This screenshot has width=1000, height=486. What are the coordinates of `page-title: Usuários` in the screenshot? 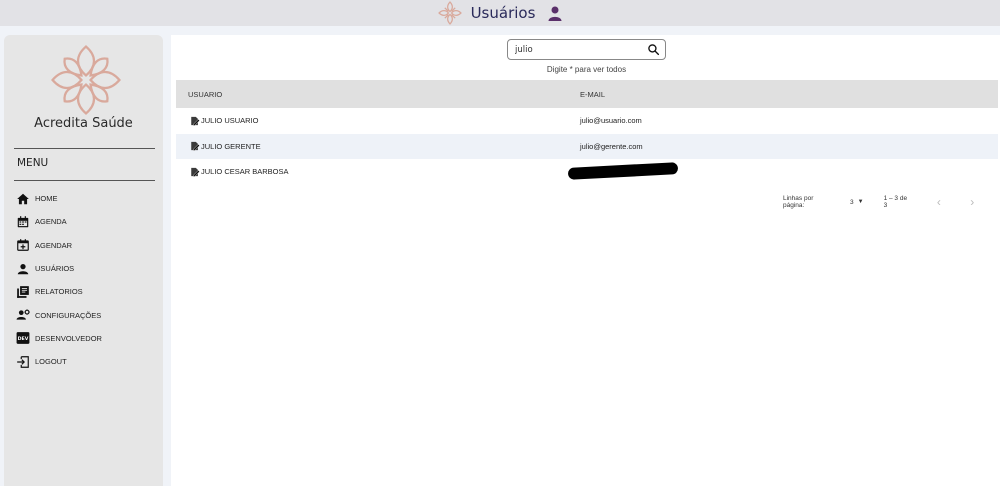 It's located at (503, 13).